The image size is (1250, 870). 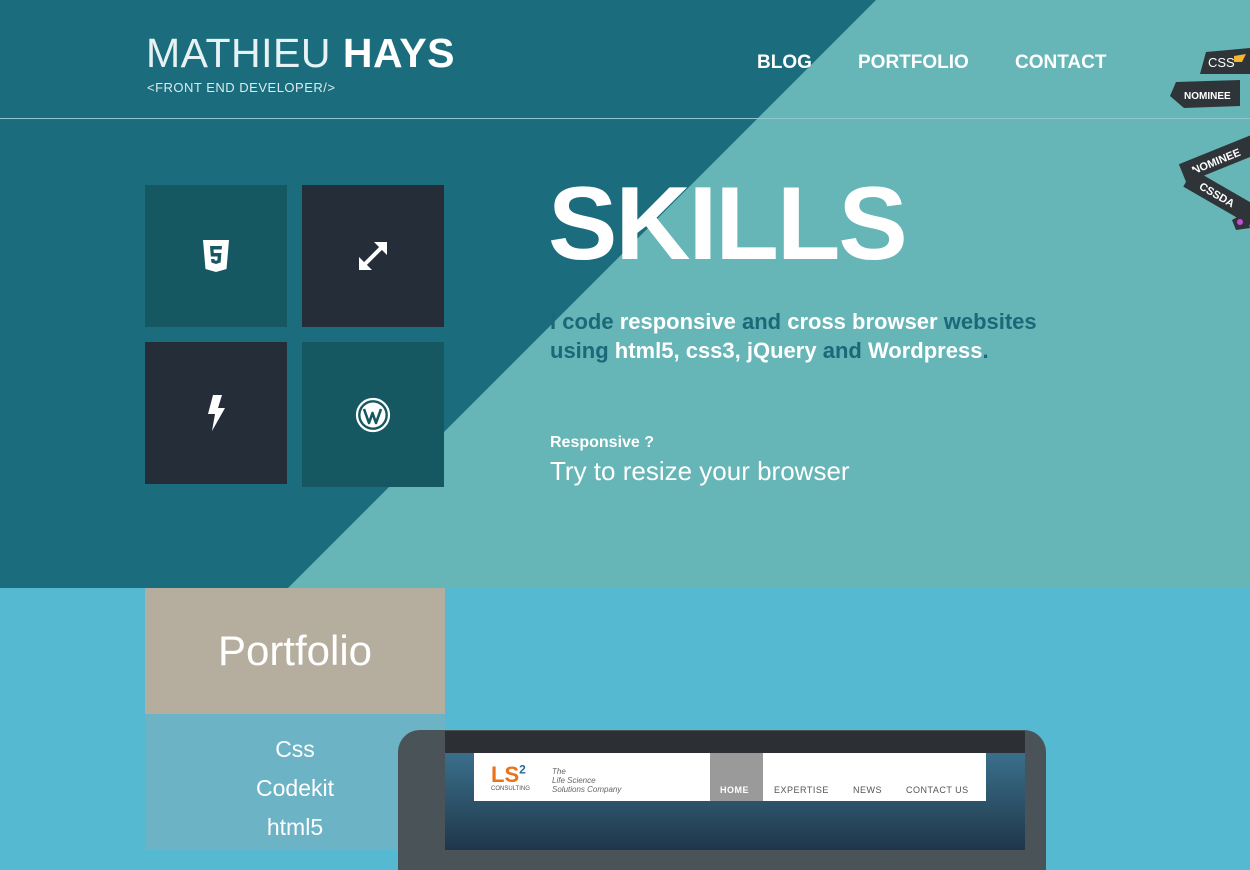 What do you see at coordinates (1240, 222) in the screenshot?
I see `cssda-logo-icon` at bounding box center [1240, 222].